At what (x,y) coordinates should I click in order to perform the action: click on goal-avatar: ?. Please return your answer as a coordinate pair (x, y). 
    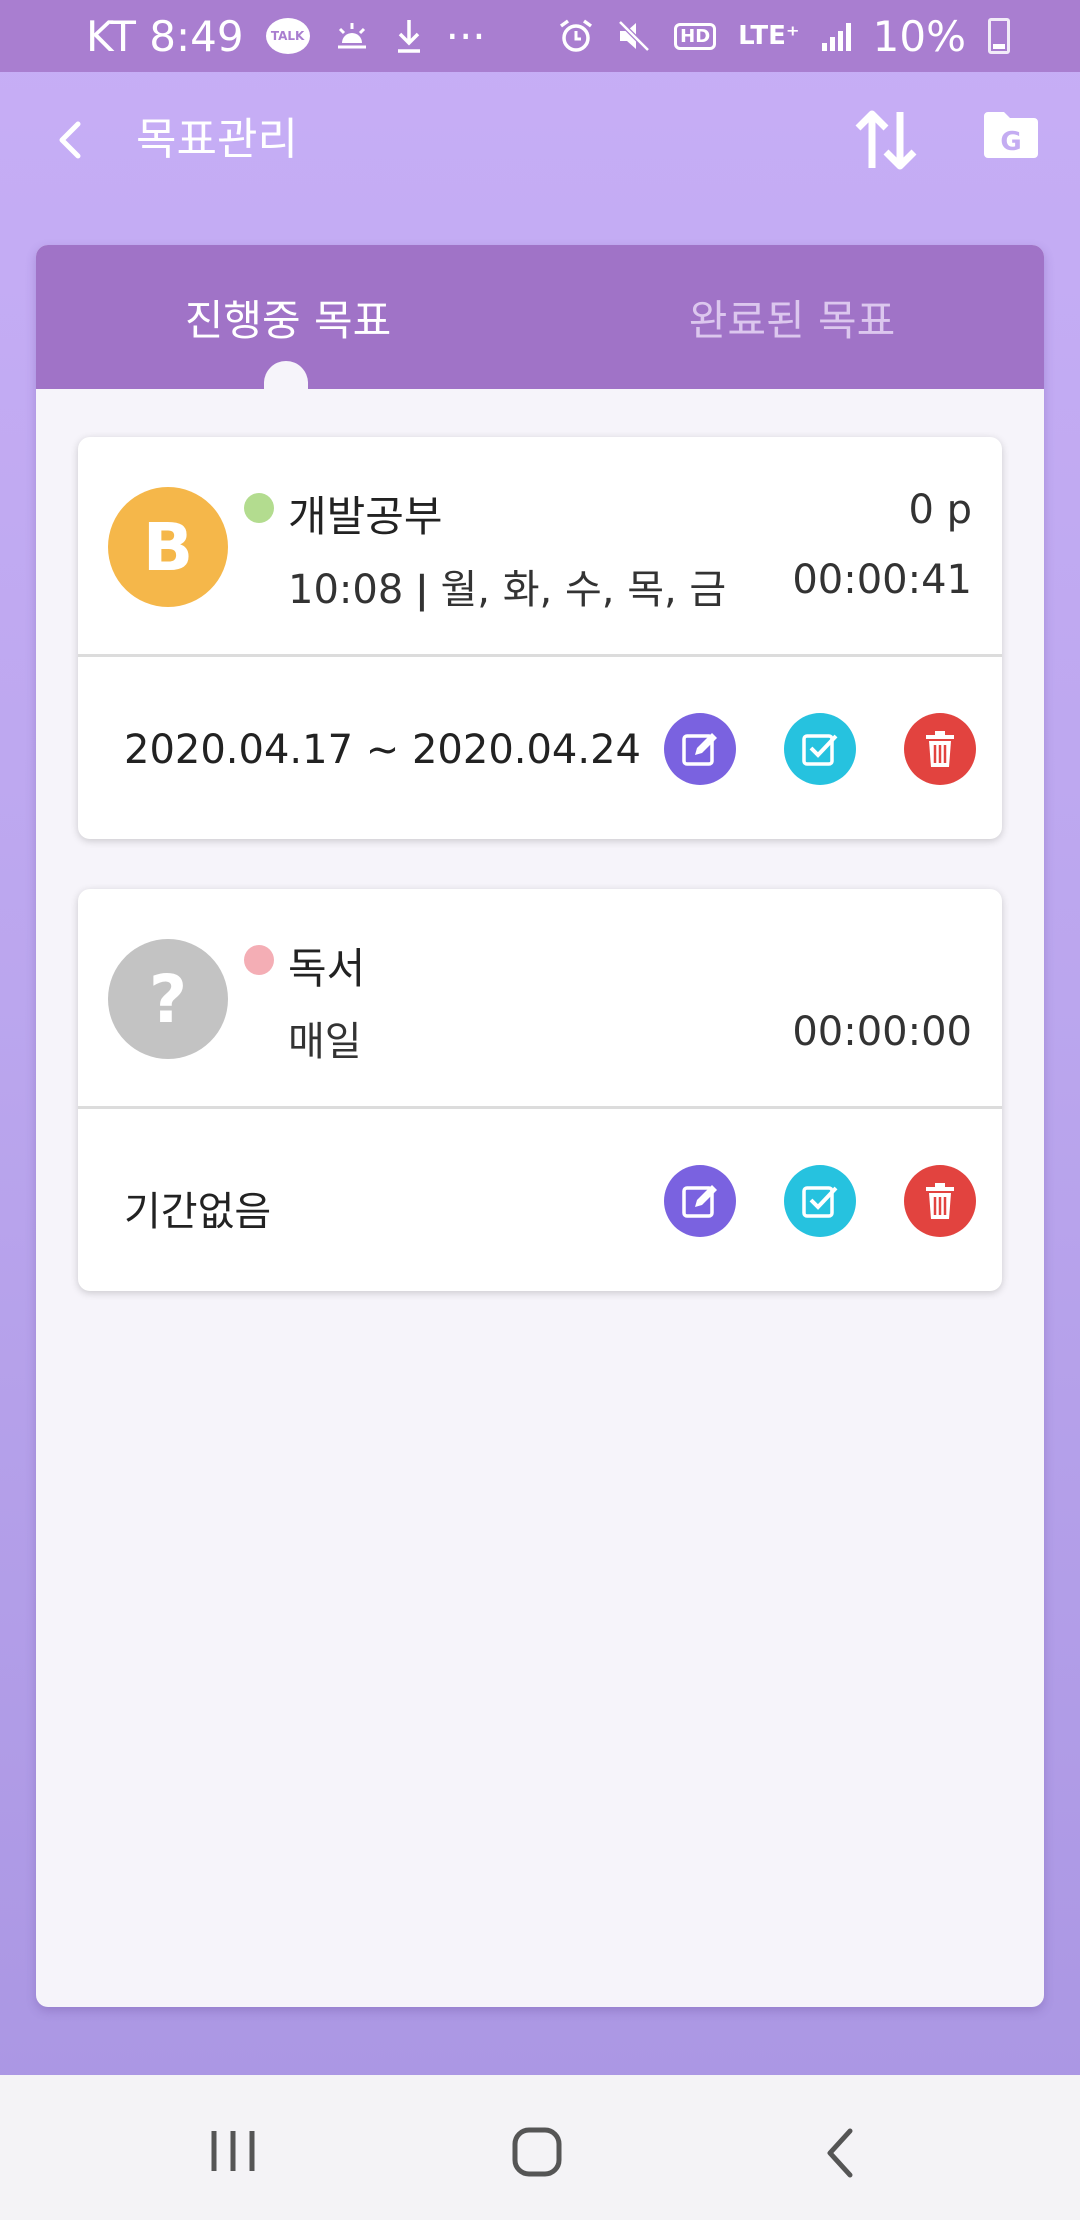
    Looking at the image, I should click on (168, 999).